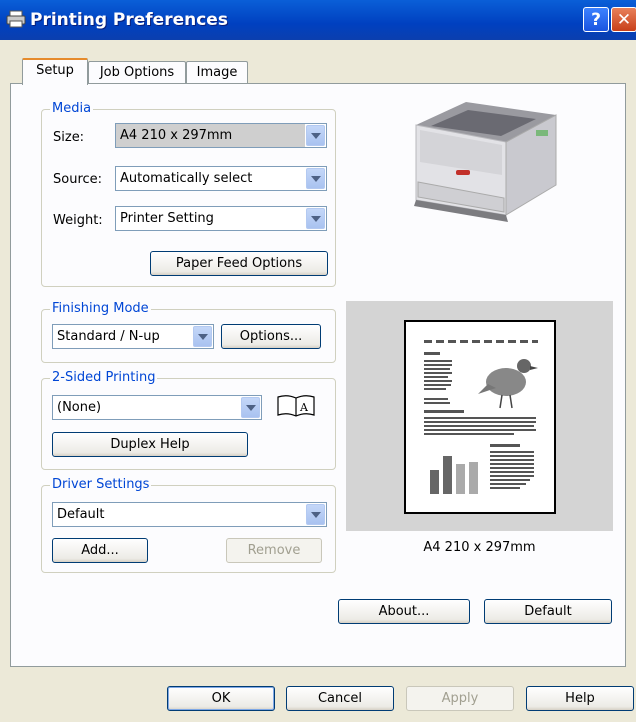 This screenshot has width=636, height=722. Describe the element at coordinates (479, 547) in the screenshot. I see `preview-caption: A4 210 x 297mm` at that location.